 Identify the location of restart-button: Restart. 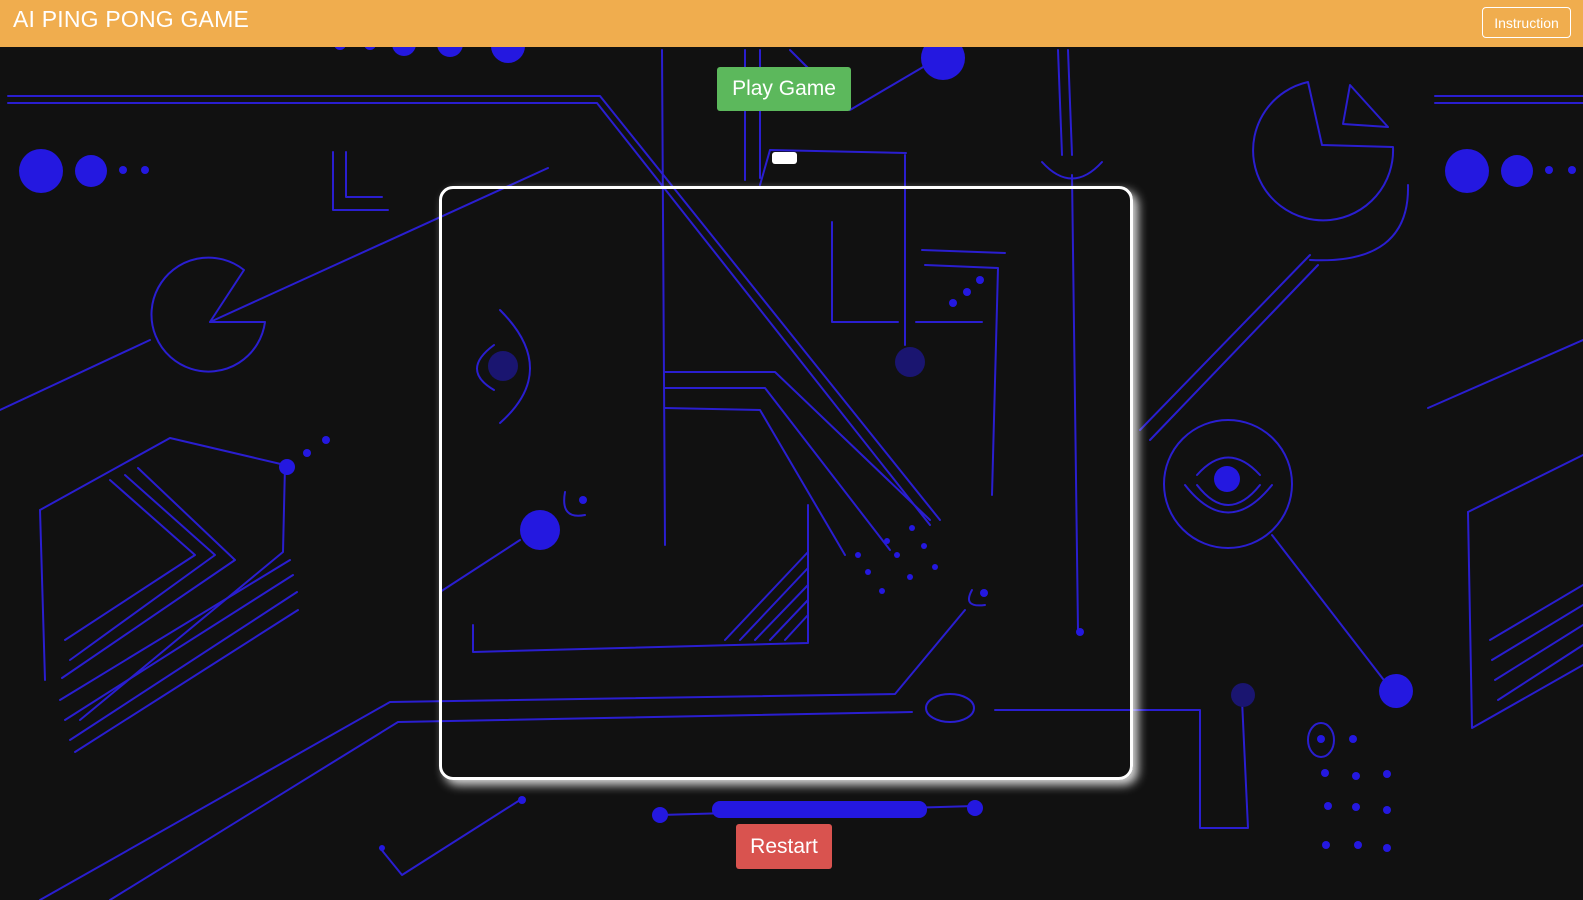
(784, 846).